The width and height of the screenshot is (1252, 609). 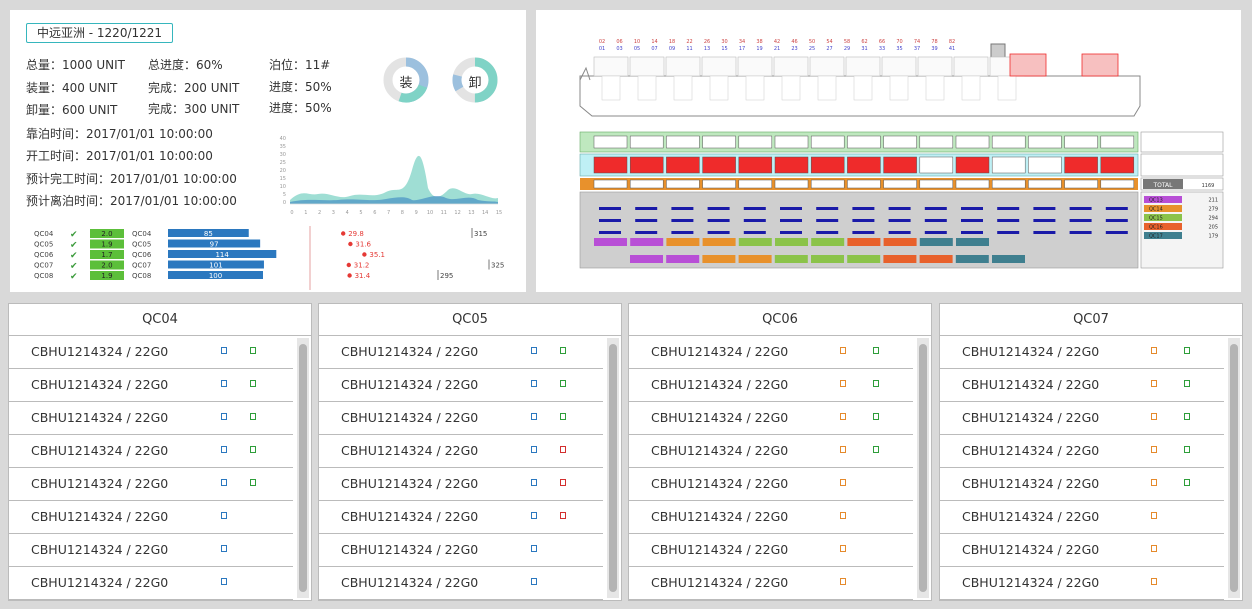 What do you see at coordinates (99, 33) in the screenshot?
I see `vessel-name-tag: 中远亚洲 - 1220/1221` at bounding box center [99, 33].